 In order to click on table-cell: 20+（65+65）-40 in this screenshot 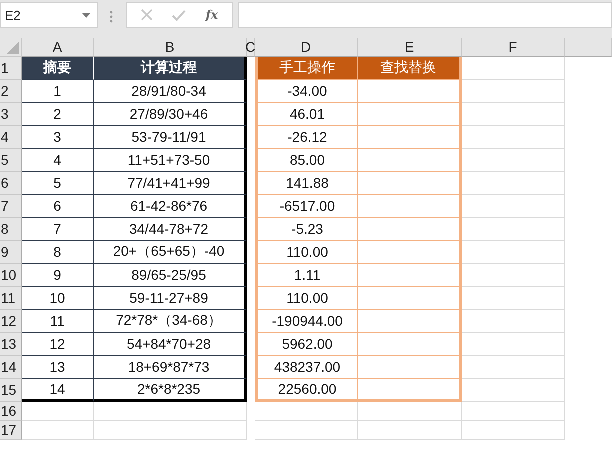, I will do `click(170, 252)`.